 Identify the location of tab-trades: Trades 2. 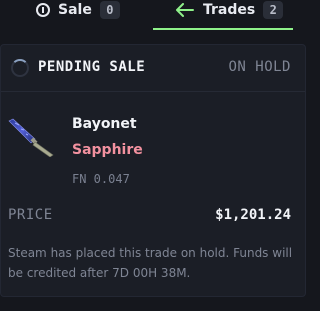
(229, 15).